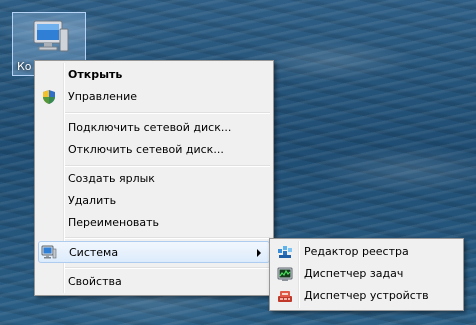 The width and height of the screenshot is (476, 325). I want to click on menu-item-create-shortcut-label: Создать ярлык, so click(111, 178).